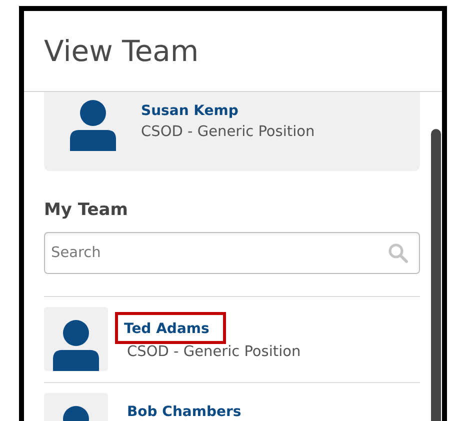 The width and height of the screenshot is (450, 421). What do you see at coordinates (86, 210) in the screenshot?
I see `section-heading: My Team` at bounding box center [86, 210].